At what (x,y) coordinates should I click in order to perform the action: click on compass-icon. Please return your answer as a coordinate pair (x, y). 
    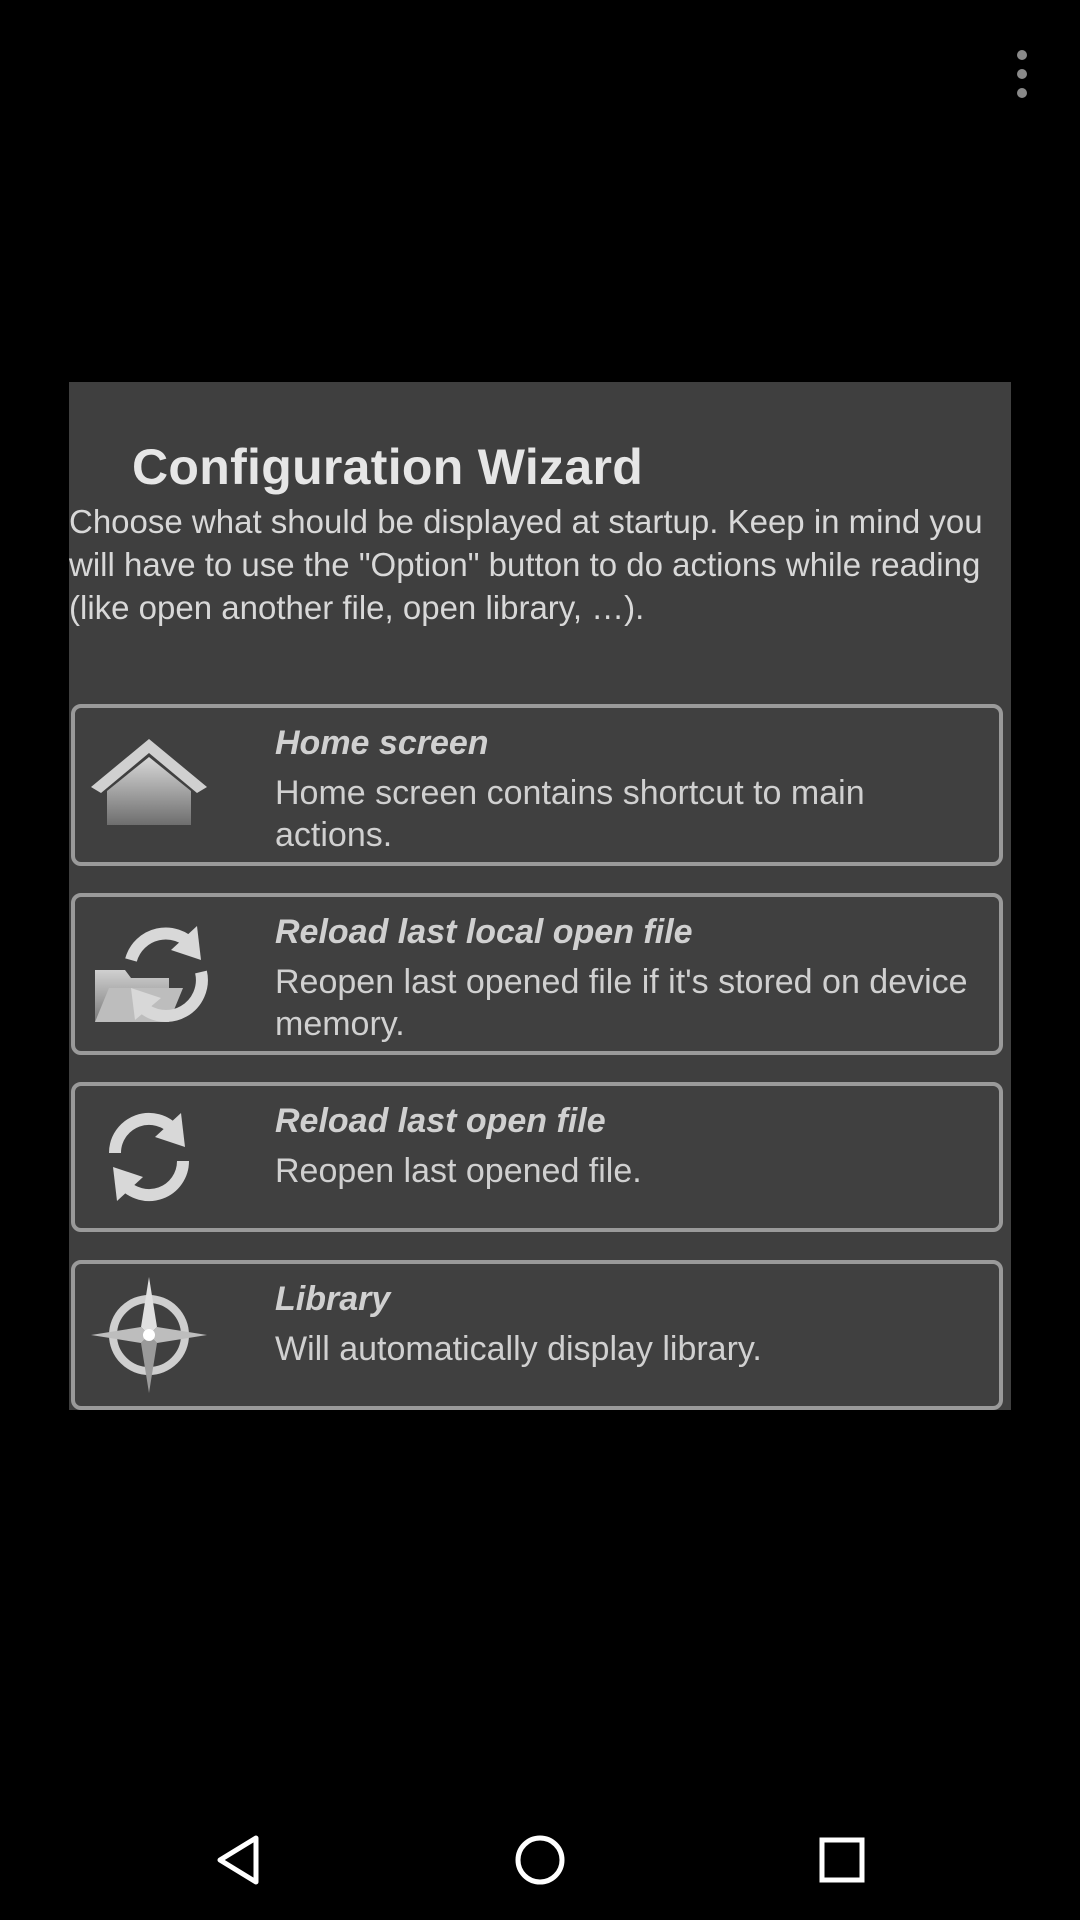
    Looking at the image, I should click on (149, 1335).